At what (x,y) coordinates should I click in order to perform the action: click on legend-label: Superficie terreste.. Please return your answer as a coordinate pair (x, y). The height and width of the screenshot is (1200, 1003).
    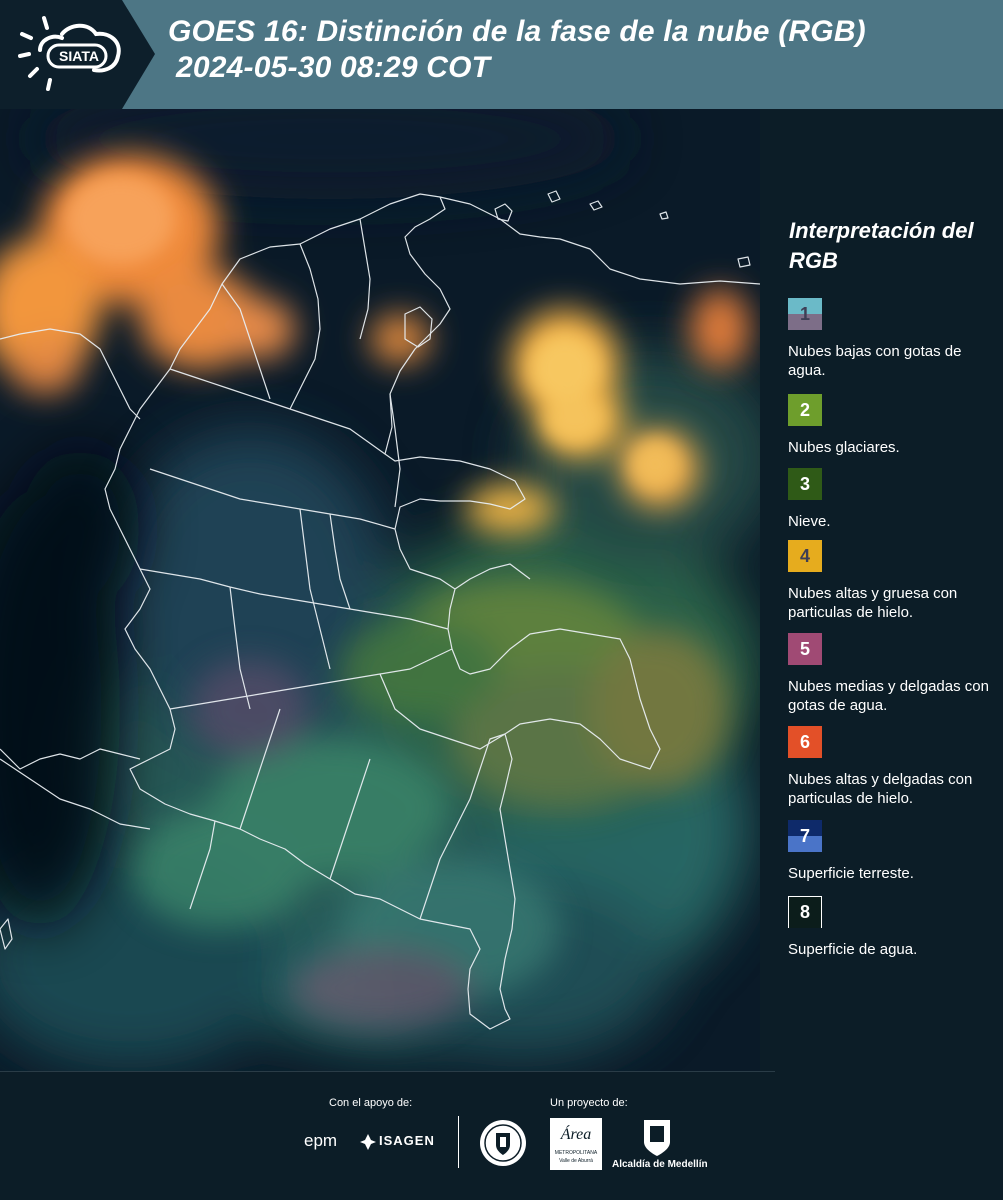
    Looking at the image, I should click on (851, 873).